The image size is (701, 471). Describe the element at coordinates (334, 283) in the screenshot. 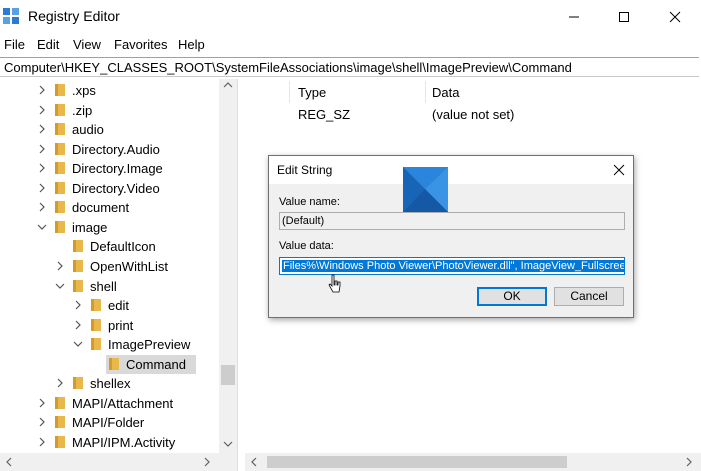

I see `mouse-cursor-icon` at that location.